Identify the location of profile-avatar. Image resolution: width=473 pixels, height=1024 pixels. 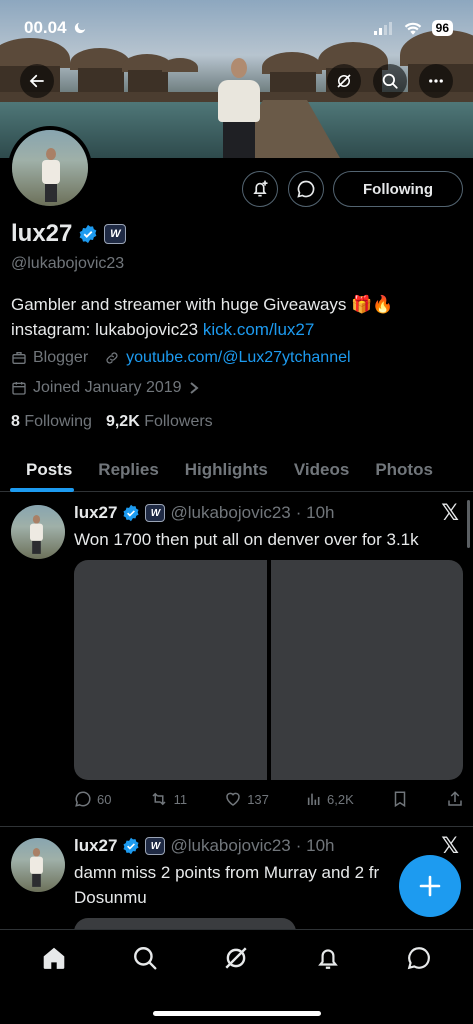
(50, 168).